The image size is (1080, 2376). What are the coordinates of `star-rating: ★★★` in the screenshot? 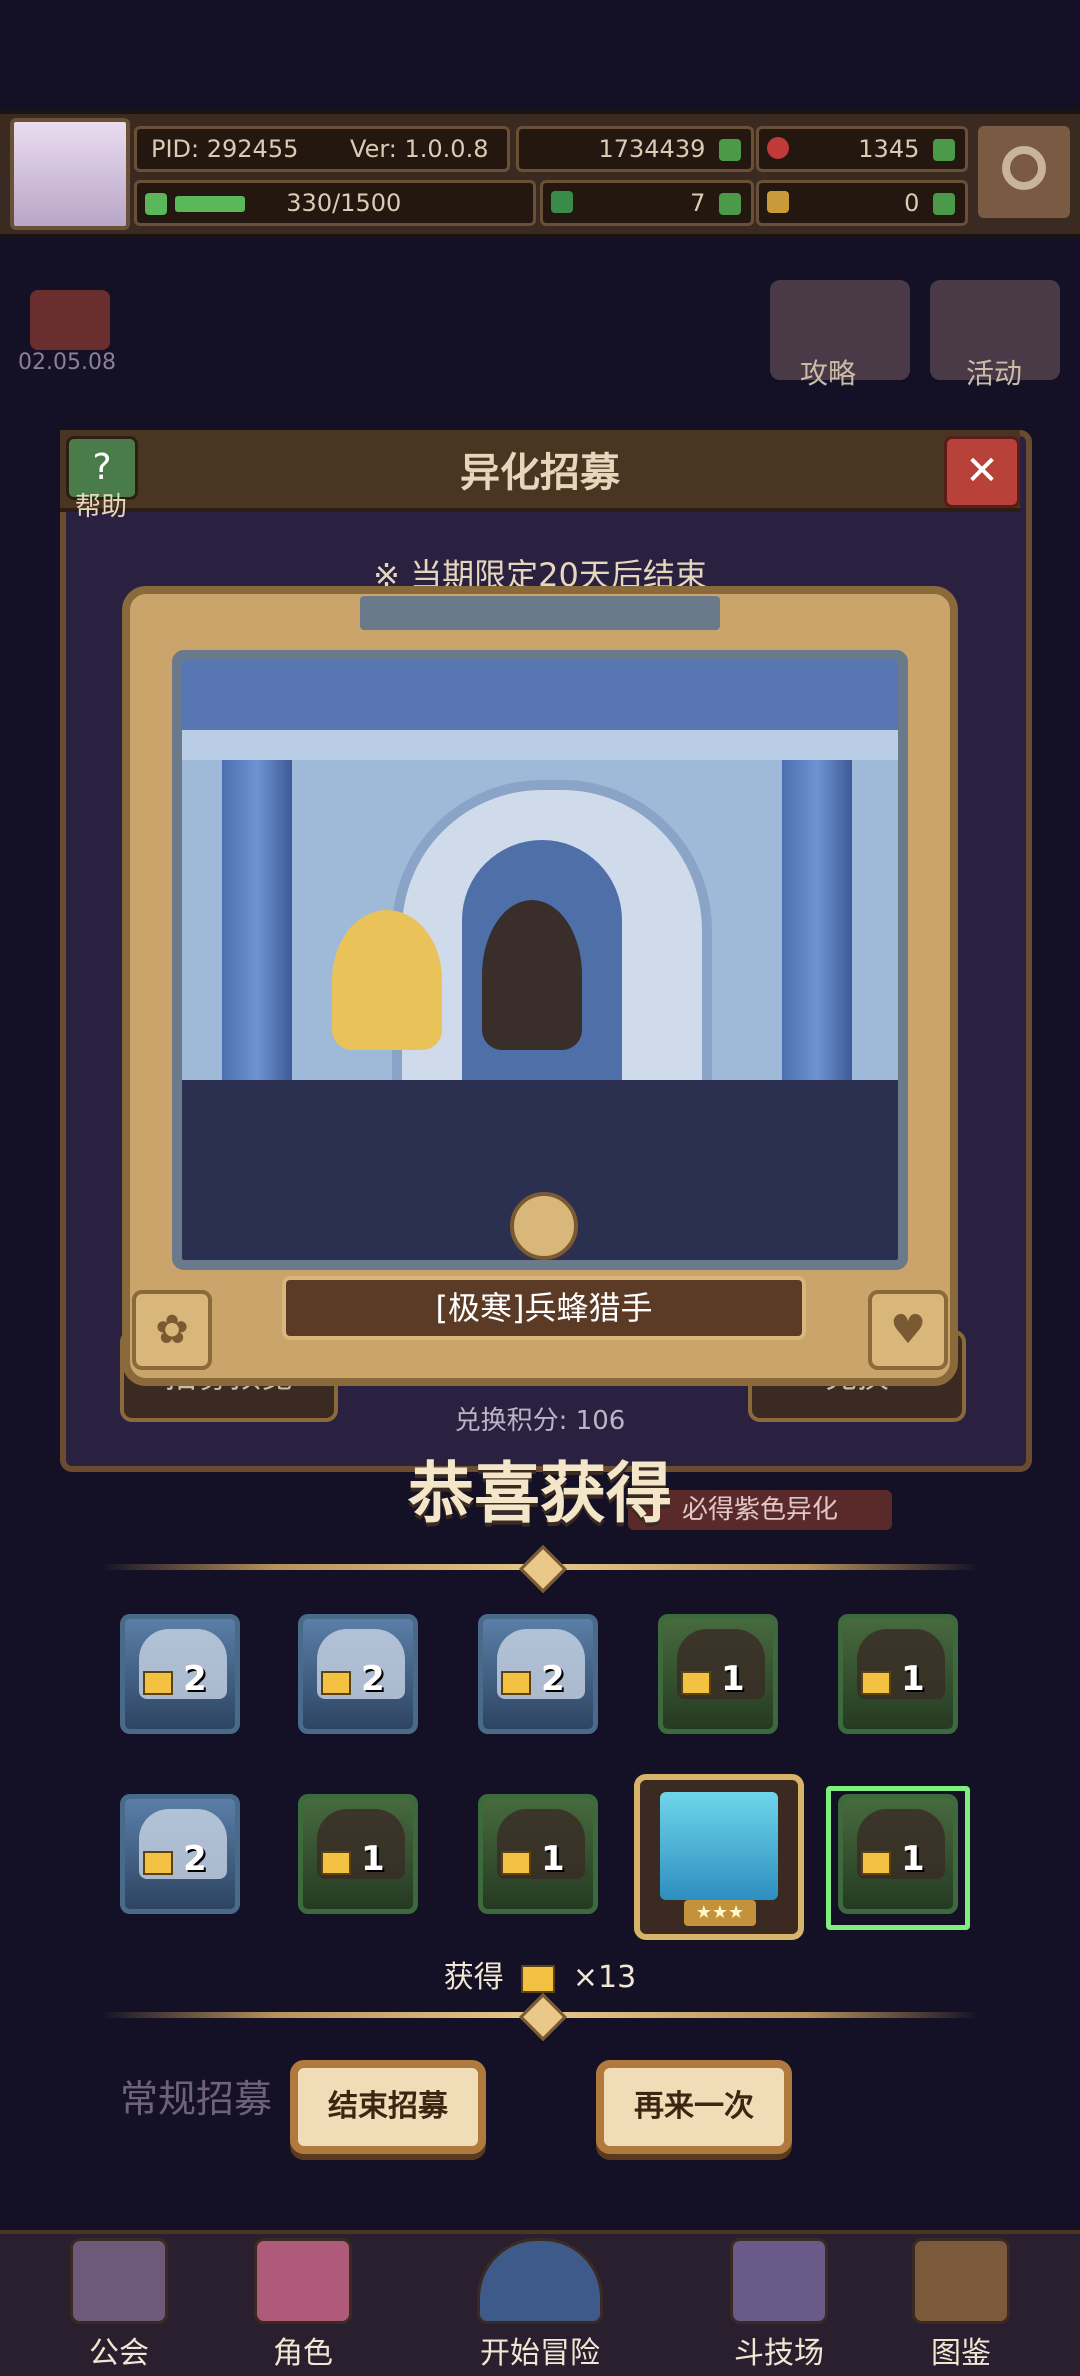 It's located at (720, 1913).